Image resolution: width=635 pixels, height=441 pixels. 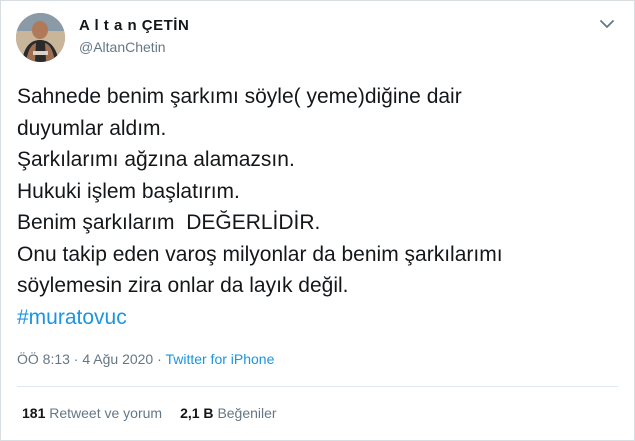 What do you see at coordinates (317, 318) in the screenshot?
I see `hashtag-link: #muratovuc` at bounding box center [317, 318].